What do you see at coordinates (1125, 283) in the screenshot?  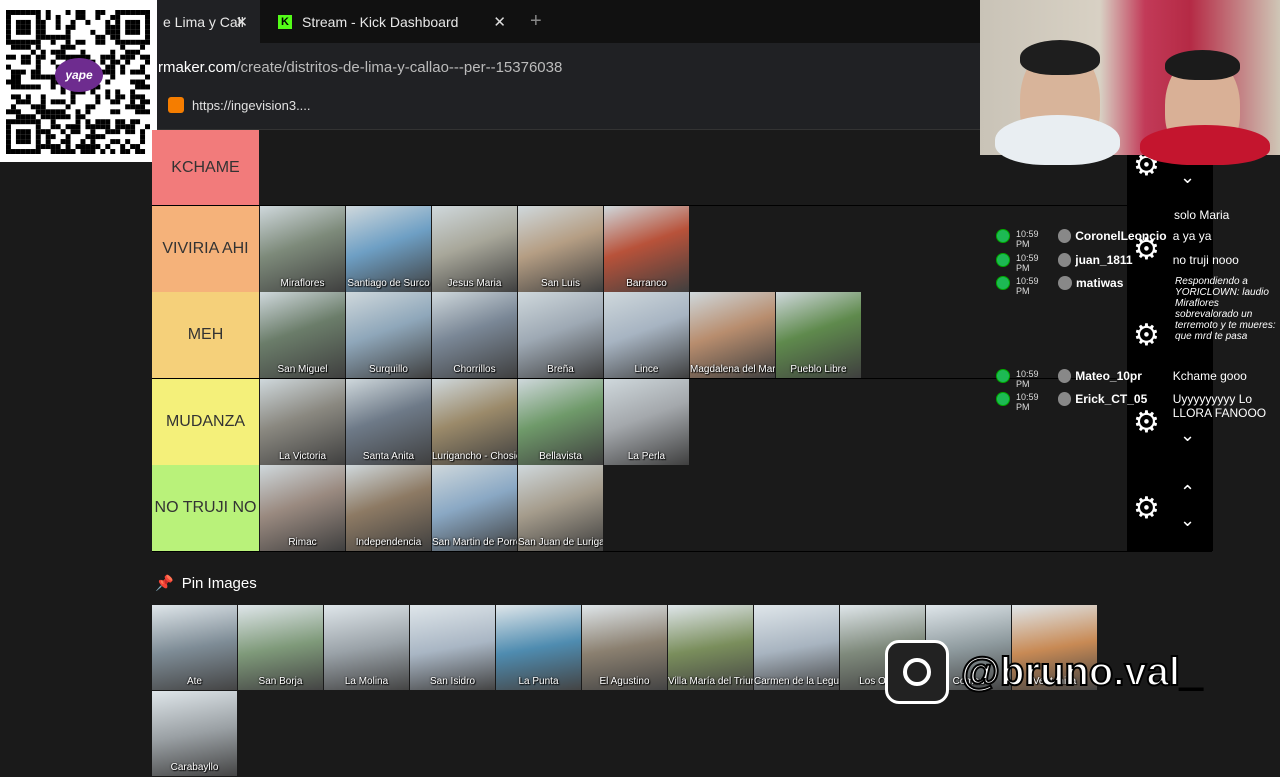 I see `chat-username: matiwas` at bounding box center [1125, 283].